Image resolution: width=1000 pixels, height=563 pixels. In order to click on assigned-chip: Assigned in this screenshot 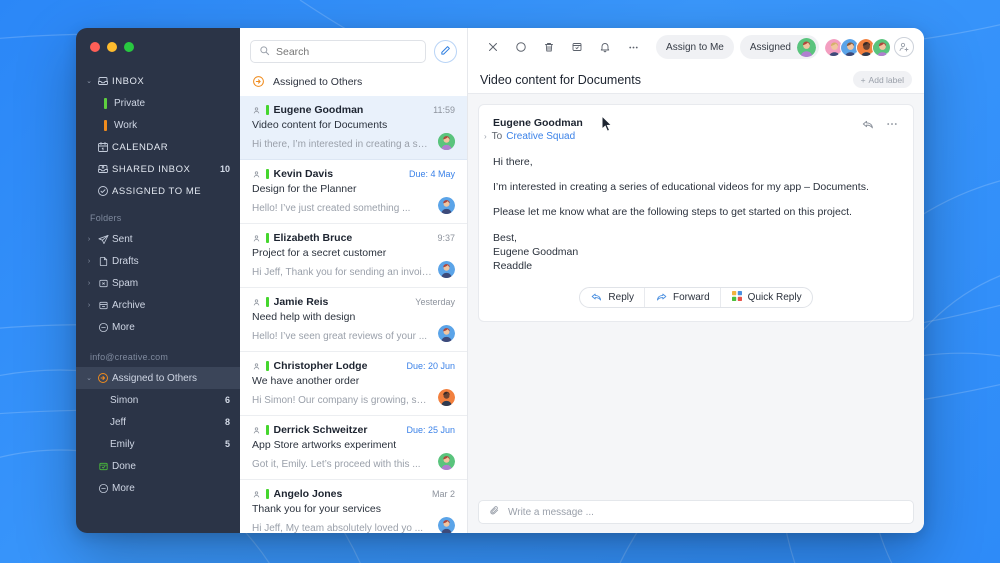, I will do `click(779, 47)`.